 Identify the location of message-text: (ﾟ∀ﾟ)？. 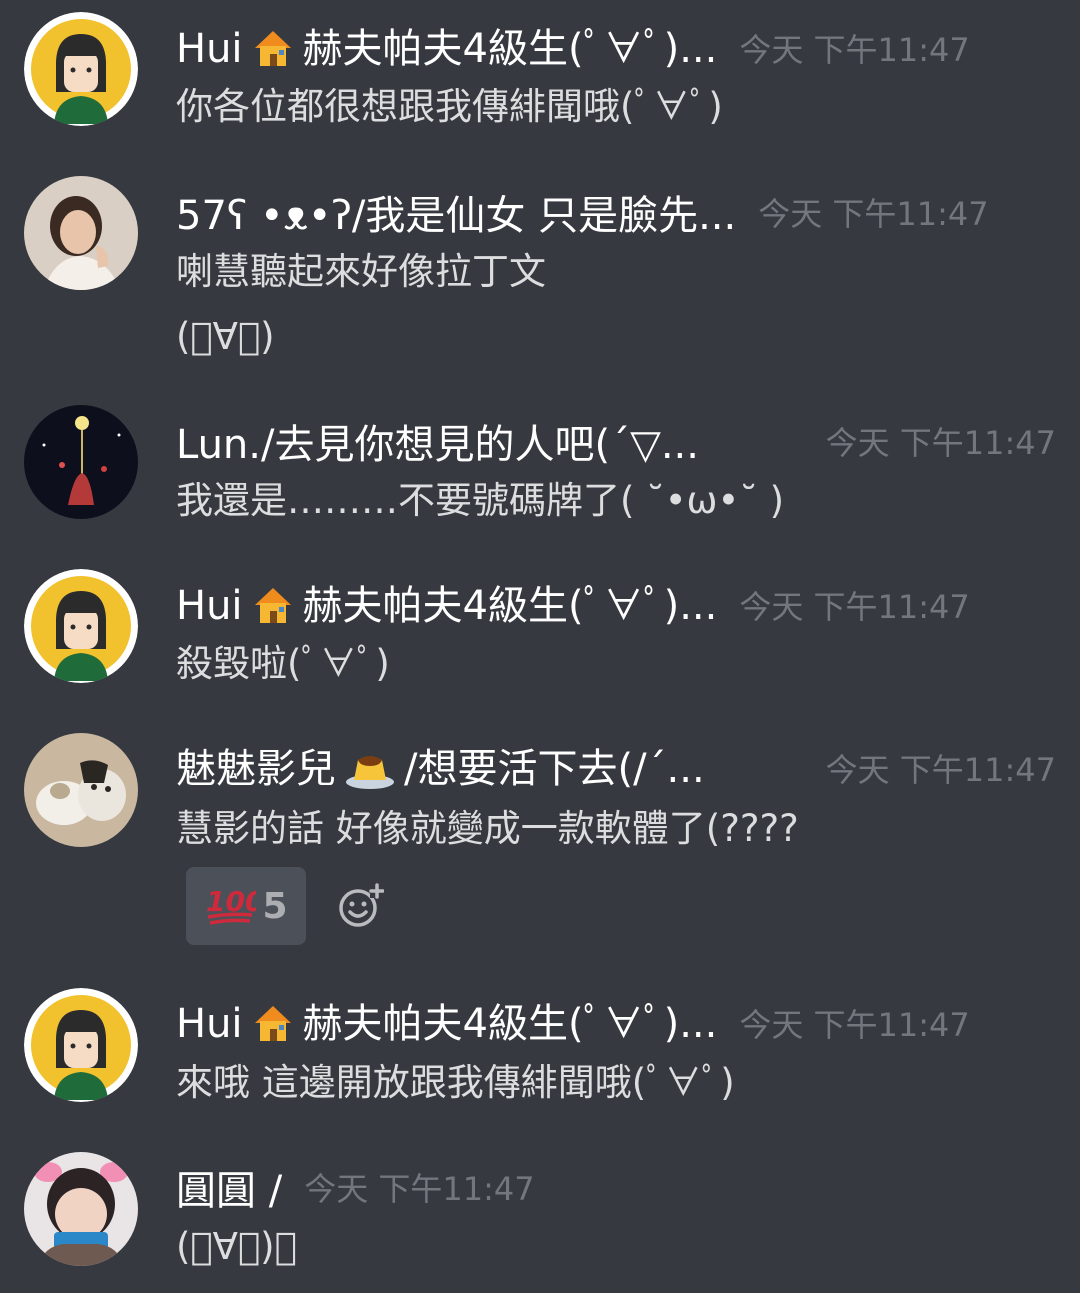
(236, 1246).